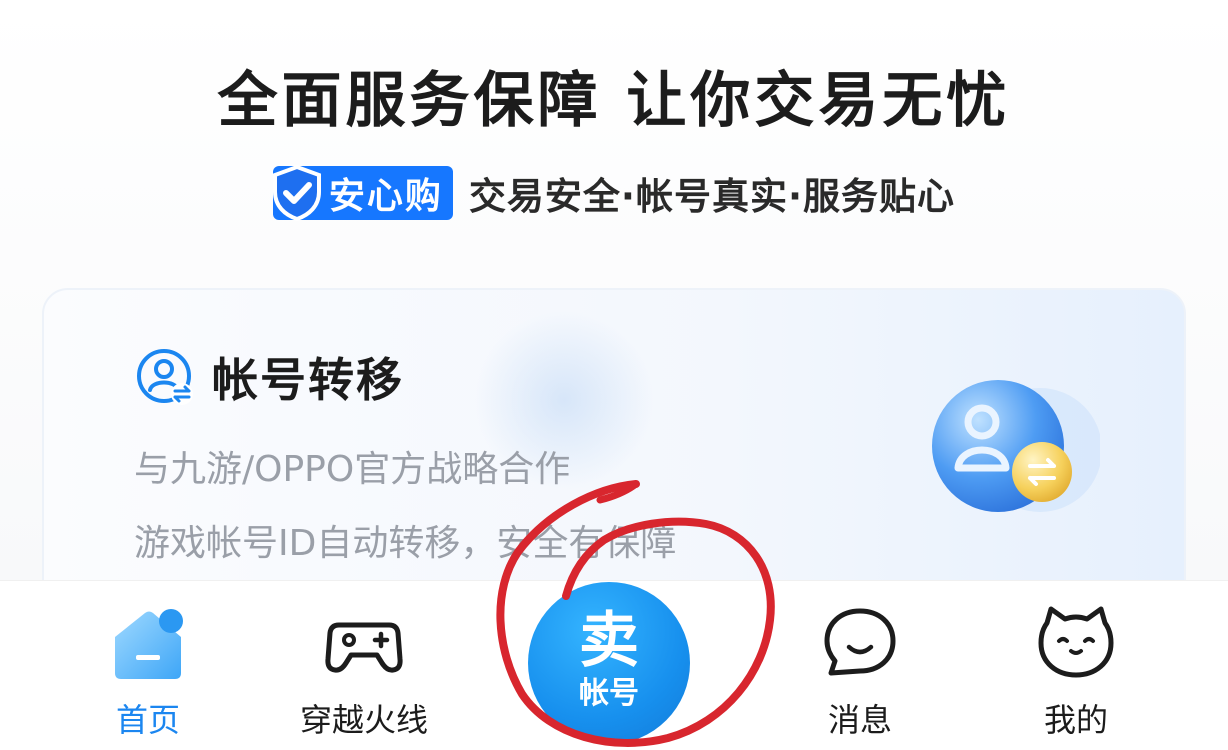  Describe the element at coordinates (165, 377) in the screenshot. I see `user-transfer-icon` at that location.